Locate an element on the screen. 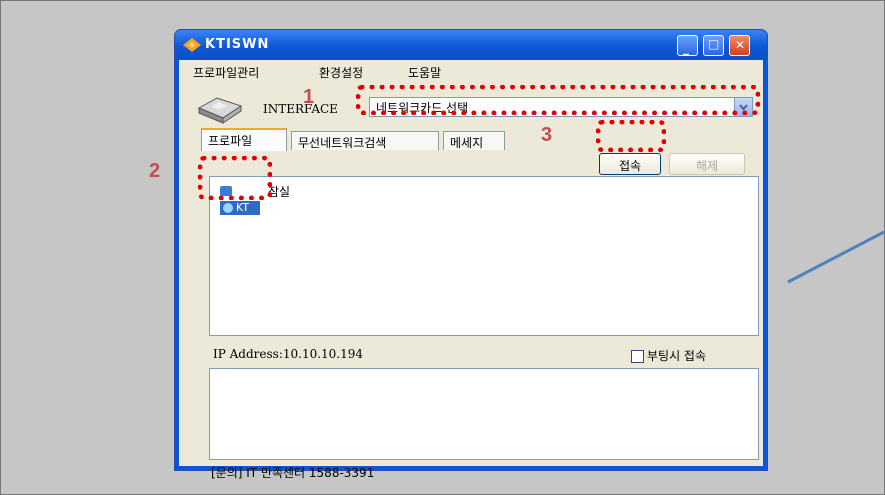 Image resolution: width=885 pixels, height=495 pixels. highlight-profile-item is located at coordinates (235, 178).